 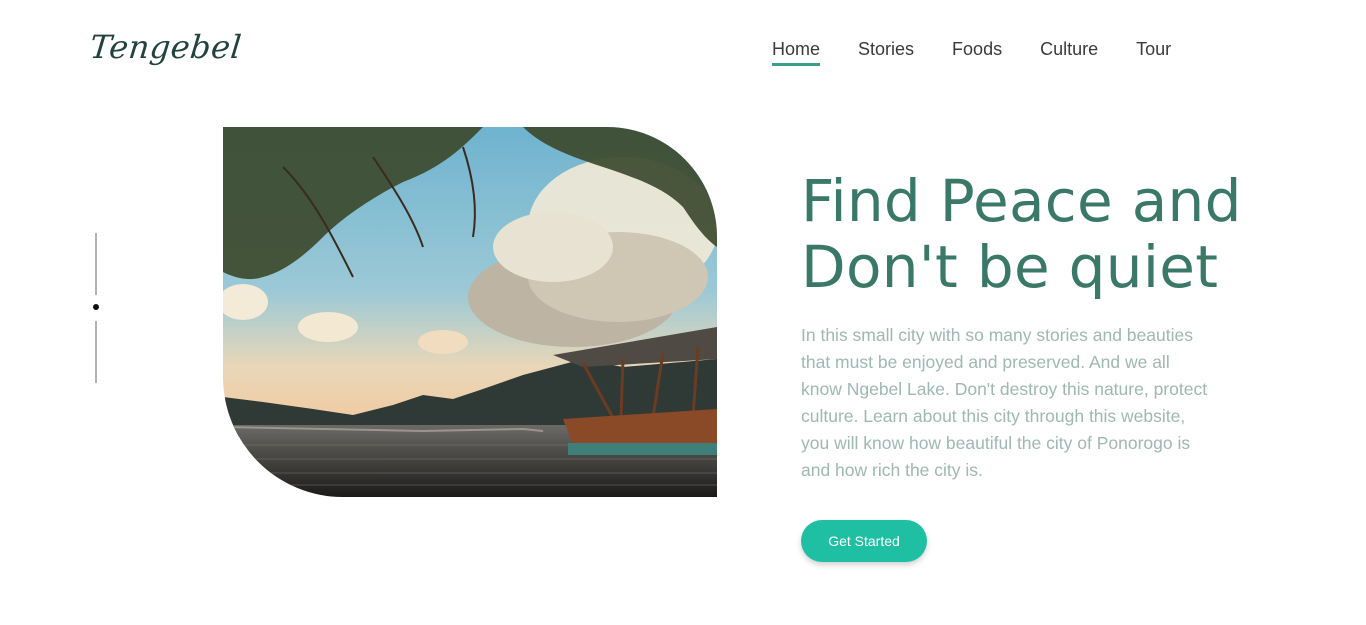 I want to click on slider-dot-active, so click(x=96, y=307).